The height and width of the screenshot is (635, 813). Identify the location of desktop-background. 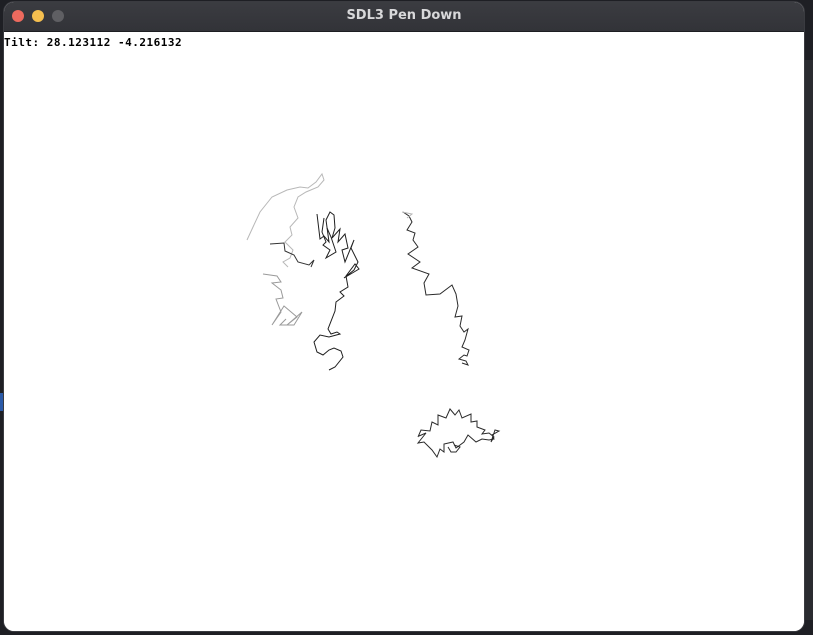
(808, 340).